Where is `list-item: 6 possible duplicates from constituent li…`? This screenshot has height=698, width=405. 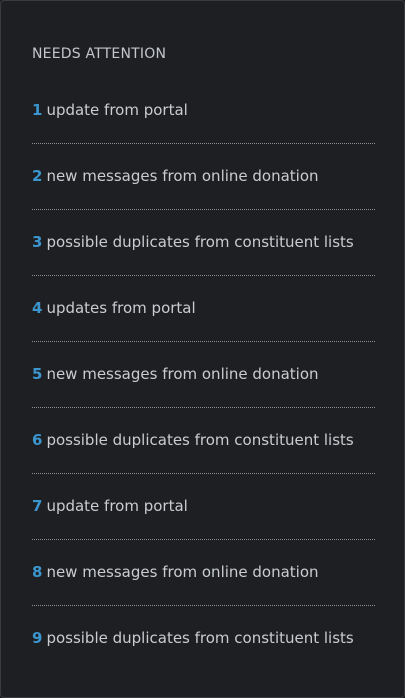 list-item: 6 possible duplicates from constituent li… is located at coordinates (203, 441).